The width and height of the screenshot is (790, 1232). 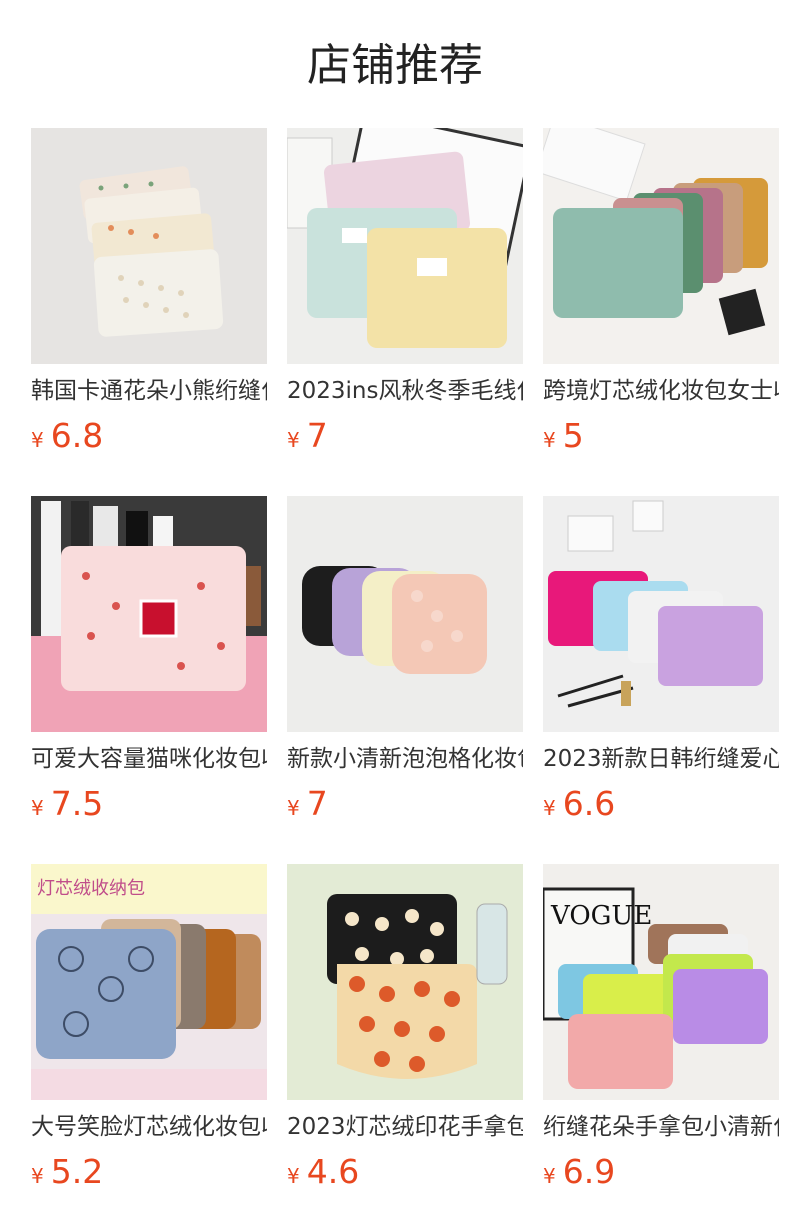 I want to click on product-image: VOGUE, so click(x=661, y=982).